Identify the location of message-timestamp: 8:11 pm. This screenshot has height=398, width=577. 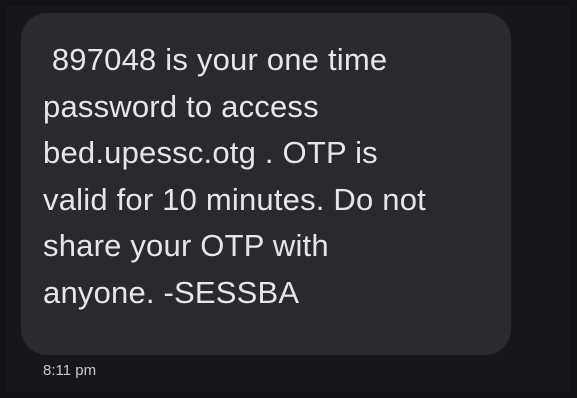
(70, 370).